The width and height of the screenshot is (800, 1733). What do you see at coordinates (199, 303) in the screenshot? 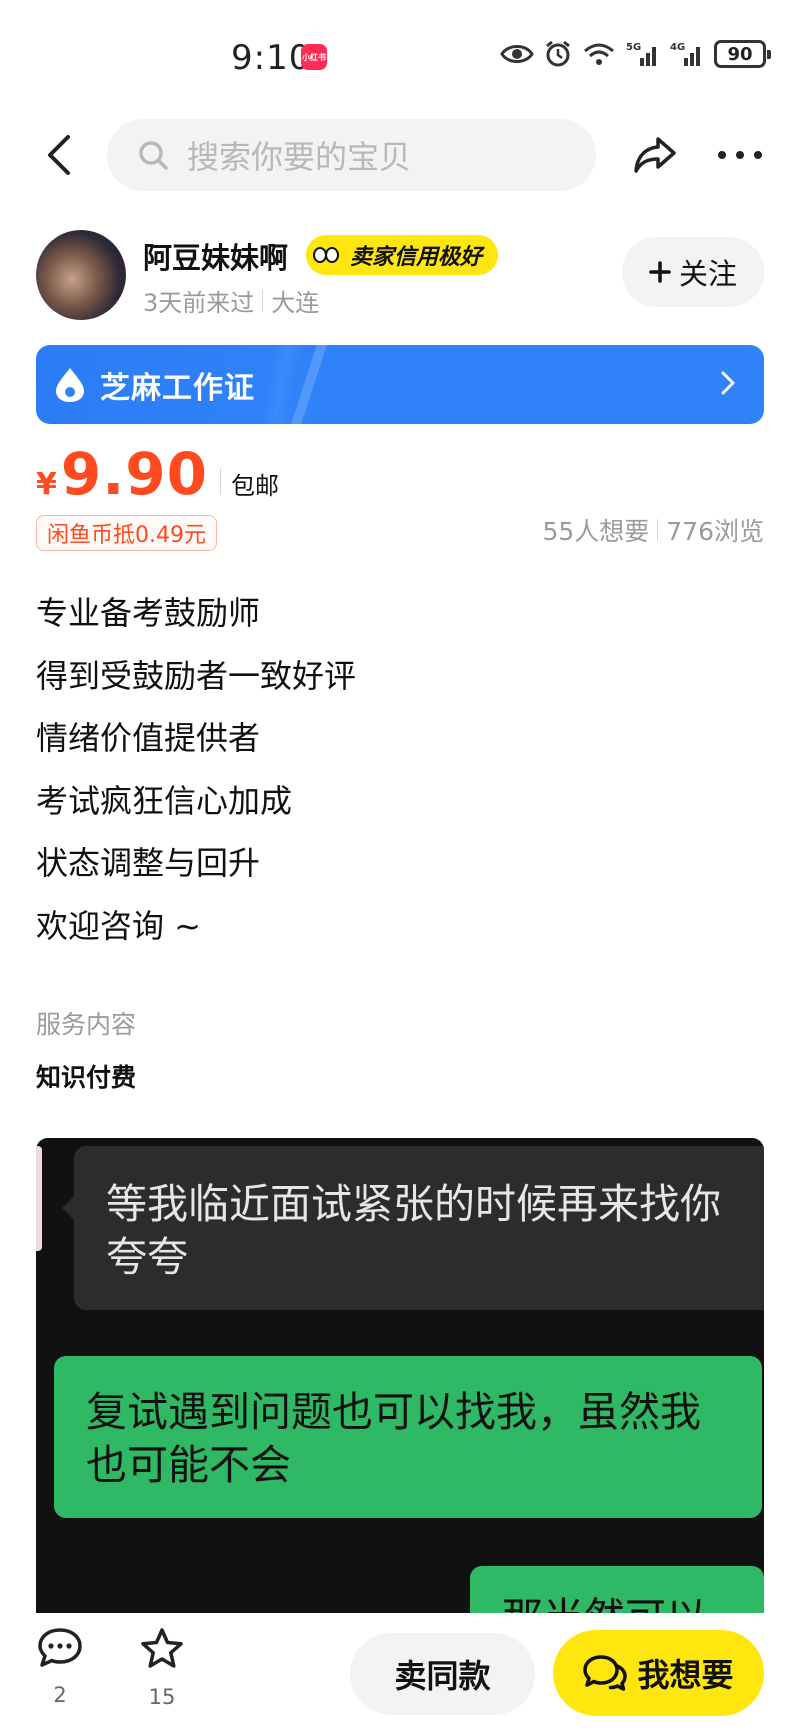
I see `last-seen: 3天前来过` at bounding box center [199, 303].